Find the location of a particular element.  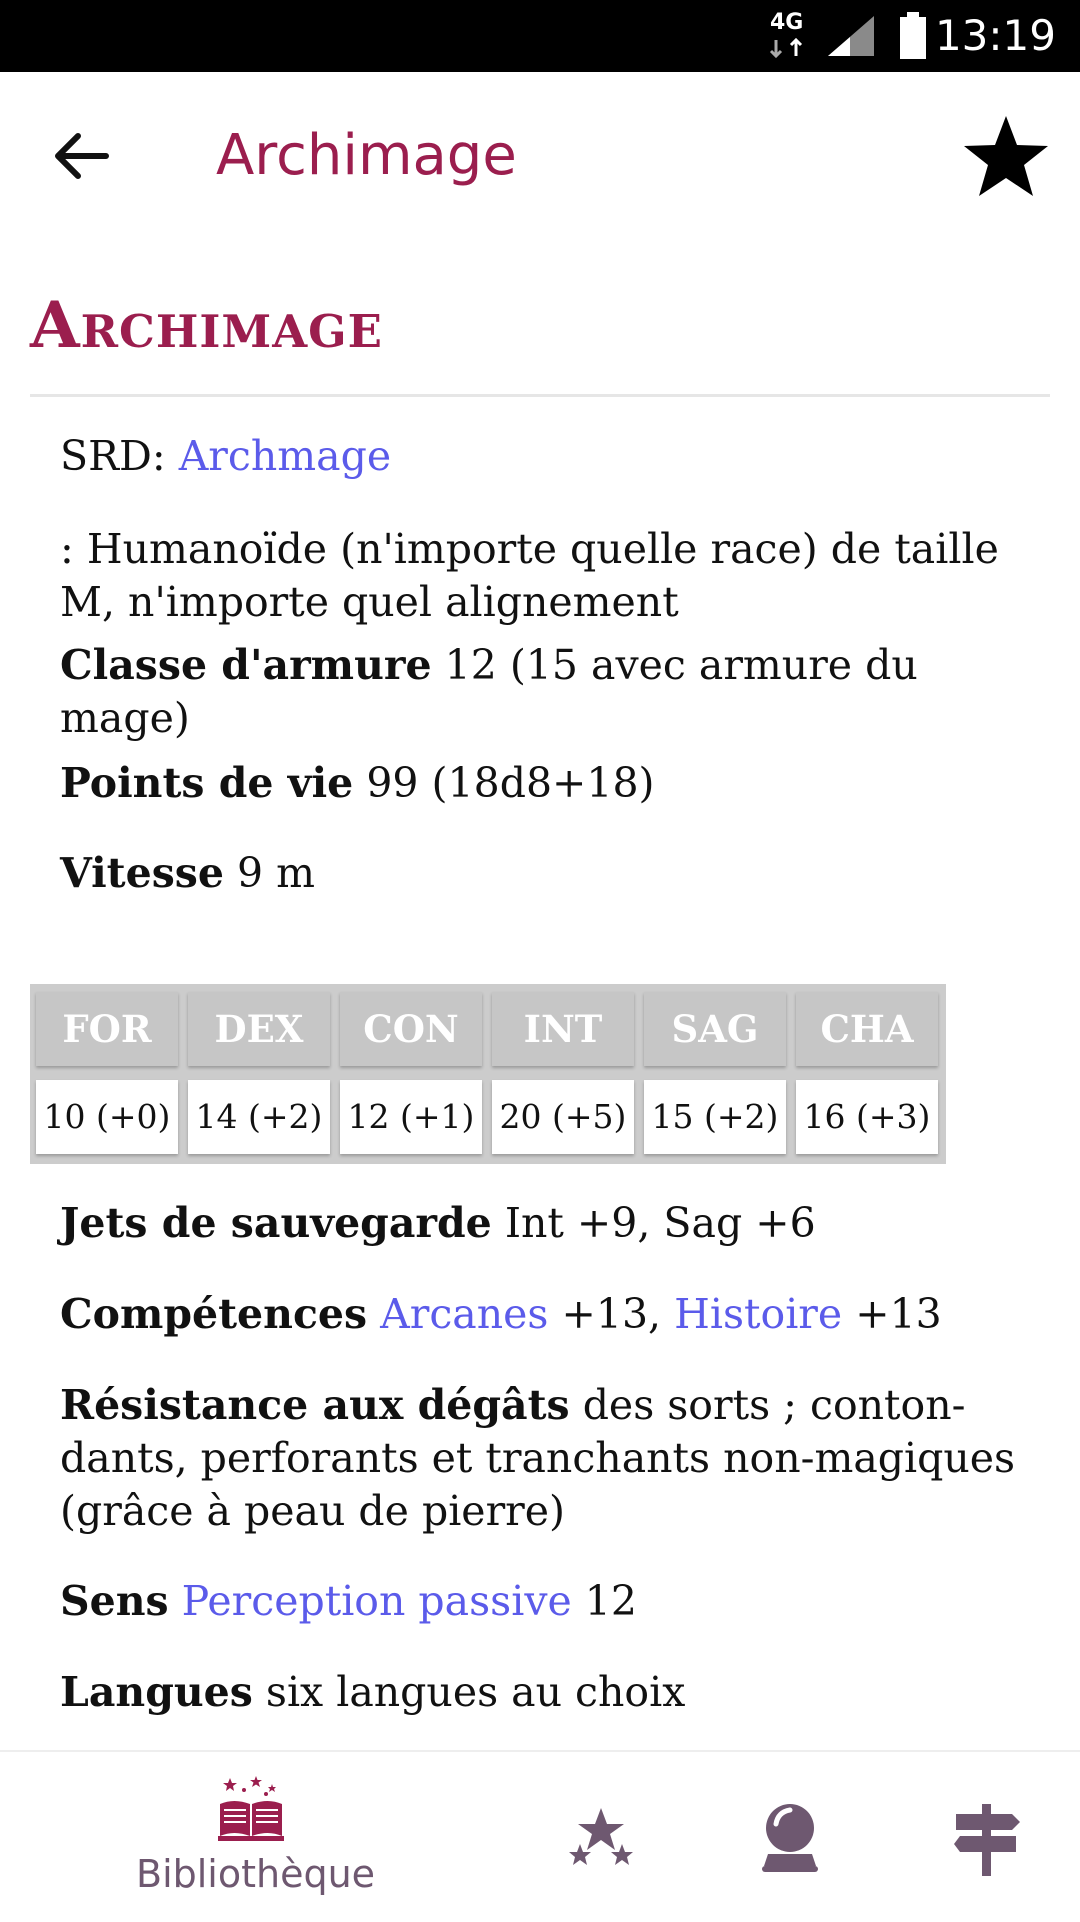

resist-line-1: des sorts ; conton- is located at coordinates (774, 1405).